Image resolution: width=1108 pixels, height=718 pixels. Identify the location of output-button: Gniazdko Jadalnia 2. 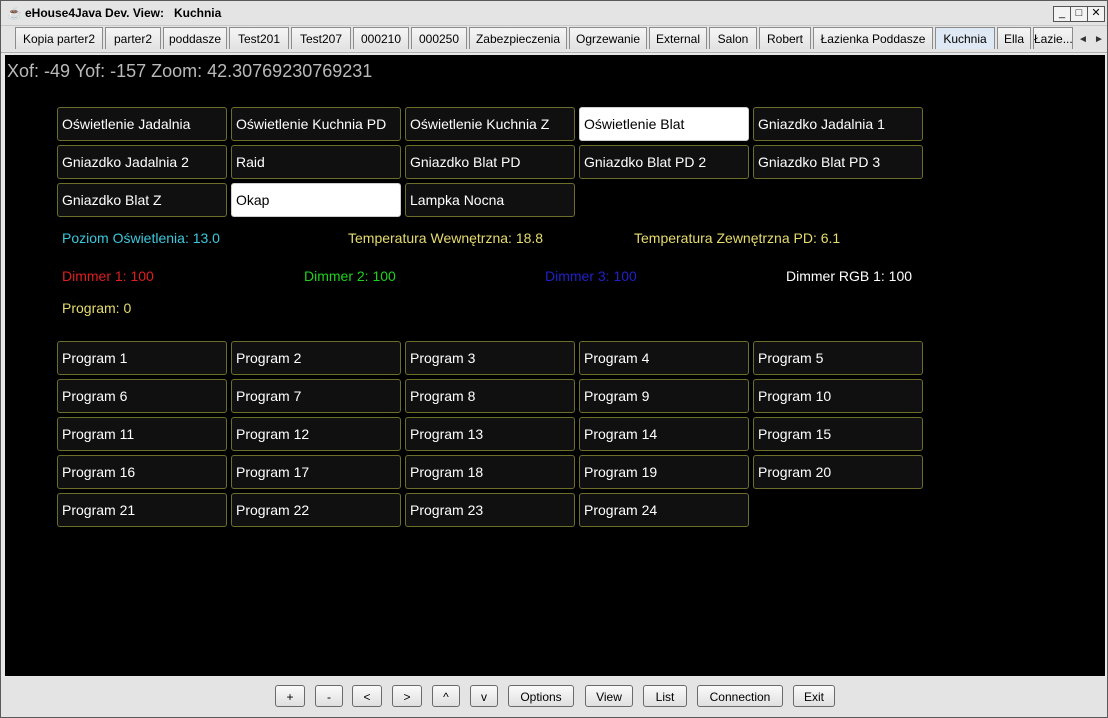
(142, 162).